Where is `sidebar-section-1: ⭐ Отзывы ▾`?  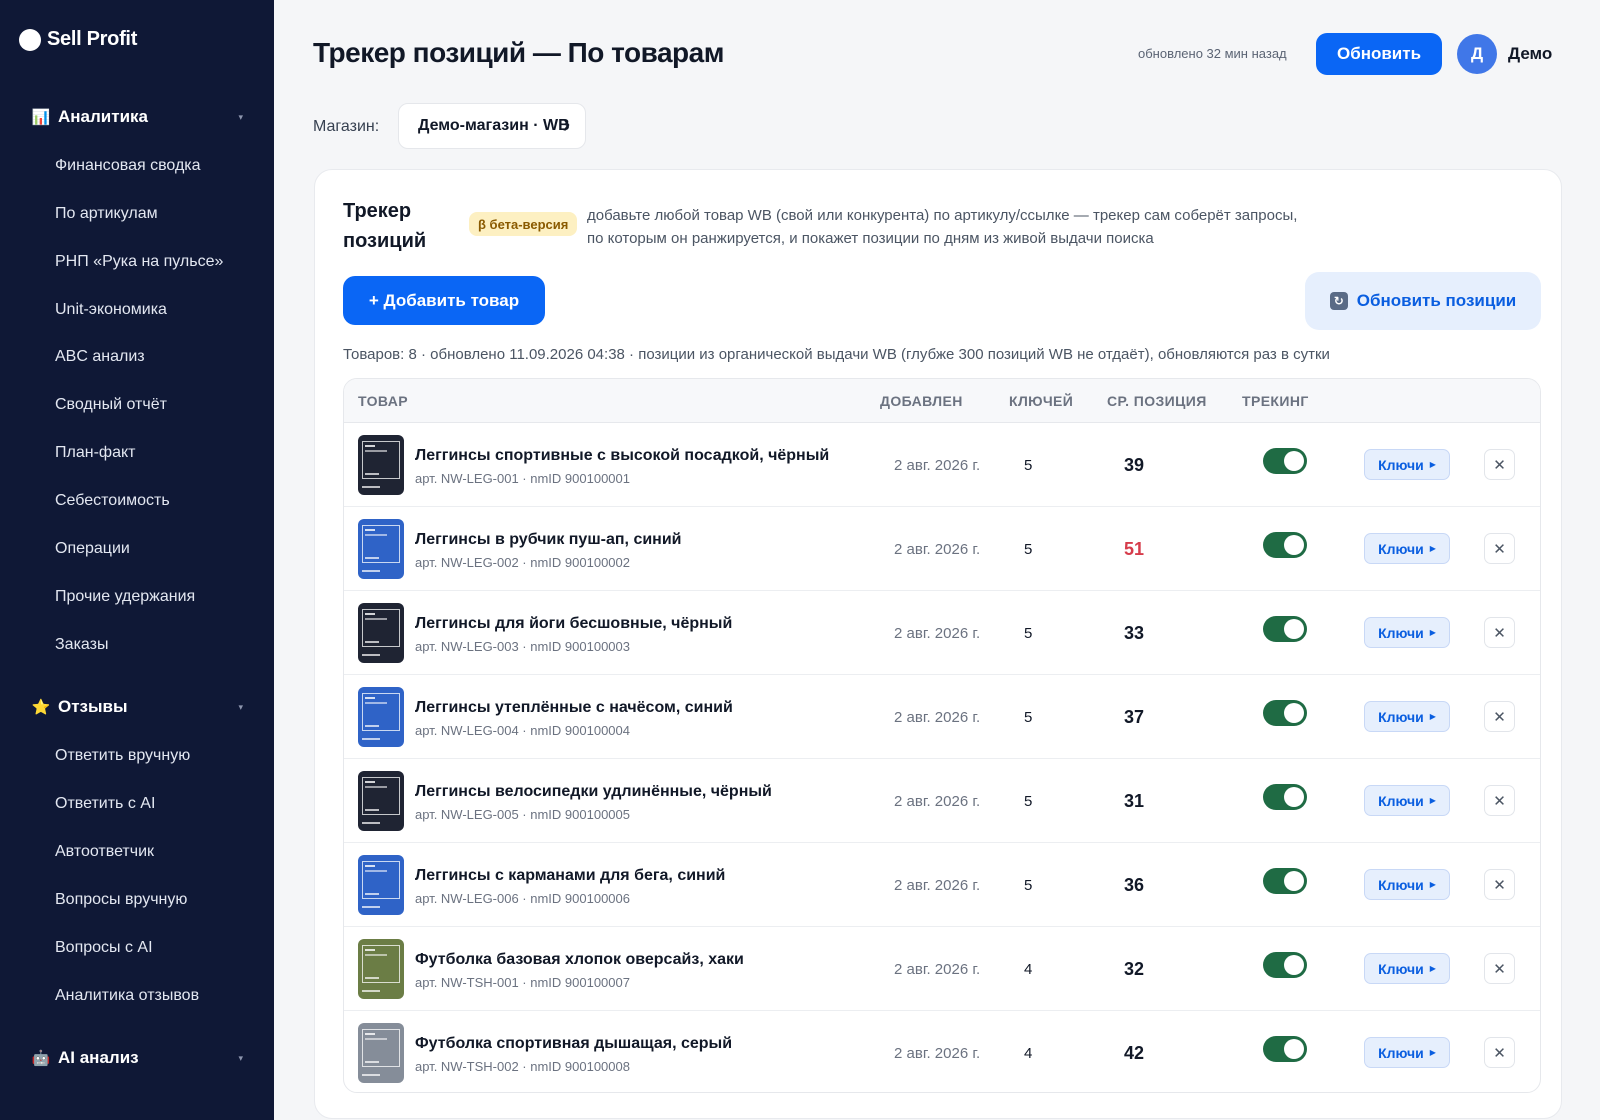
sidebar-section-1: ⭐ Отзывы ▾ is located at coordinates (137, 707).